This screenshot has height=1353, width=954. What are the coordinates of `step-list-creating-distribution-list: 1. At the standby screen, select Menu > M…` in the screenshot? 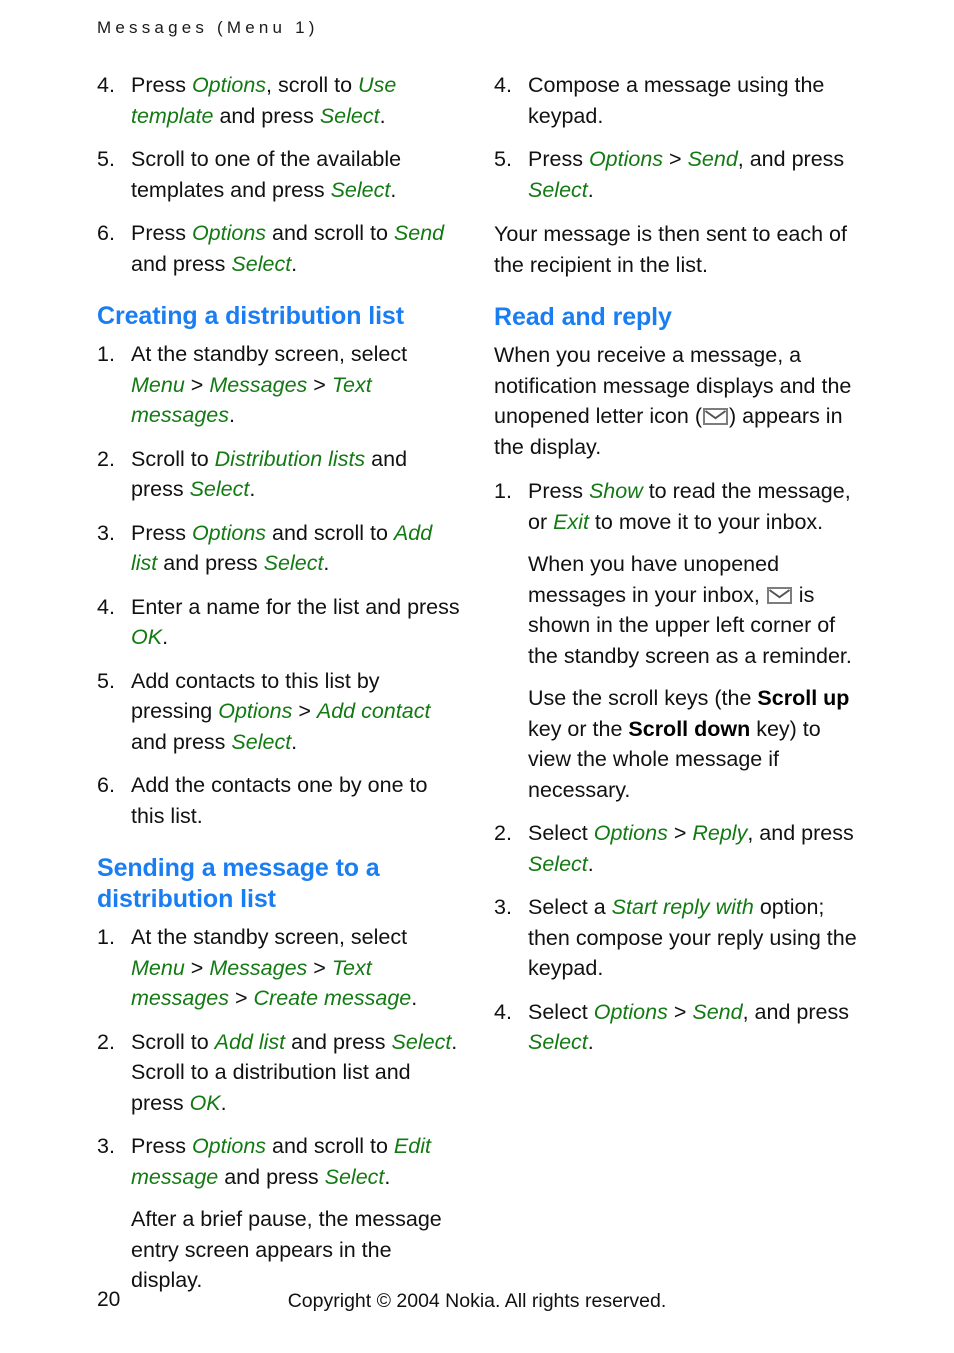 It's located at (279, 585).